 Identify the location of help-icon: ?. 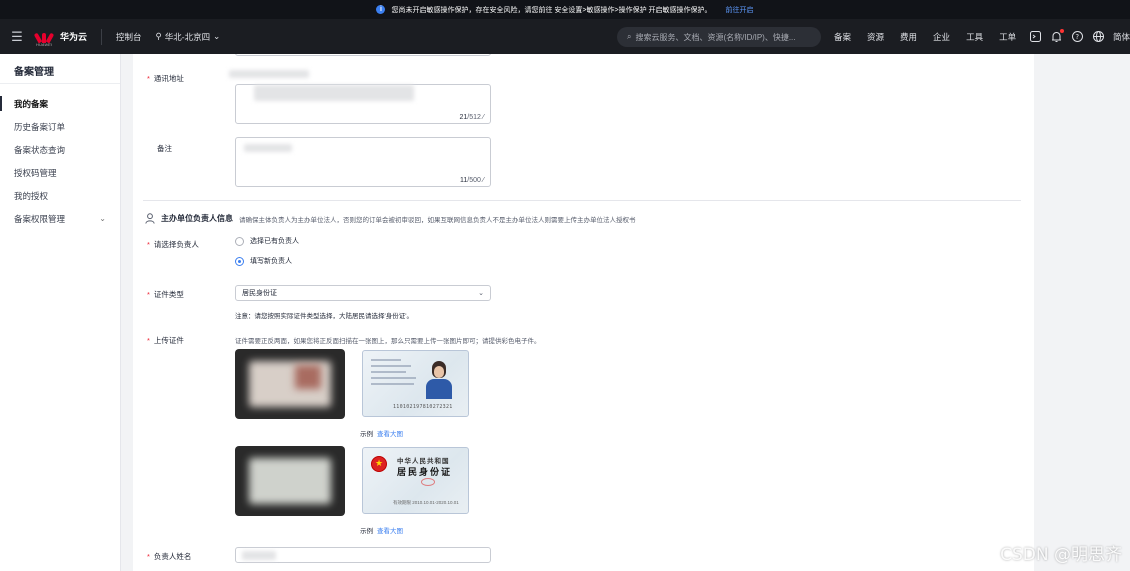
(1077, 36).